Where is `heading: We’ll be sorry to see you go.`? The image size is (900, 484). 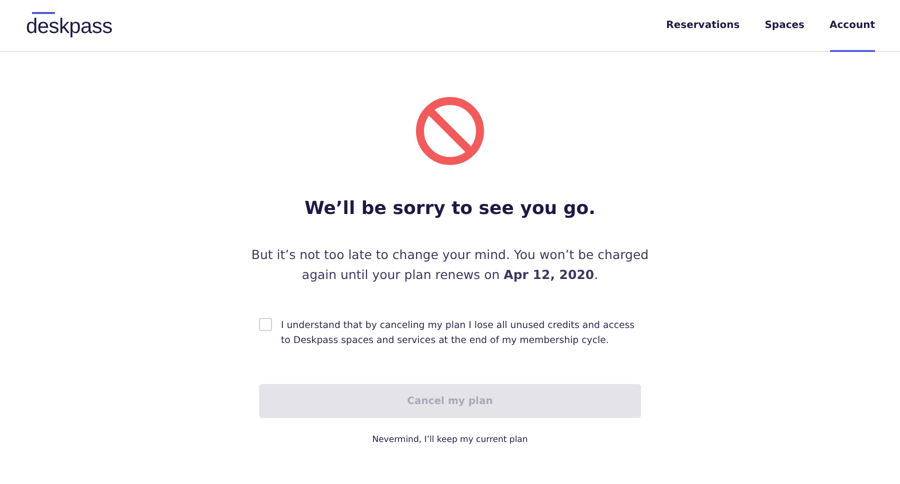
heading: We’ll be sorry to see you go. is located at coordinates (450, 208).